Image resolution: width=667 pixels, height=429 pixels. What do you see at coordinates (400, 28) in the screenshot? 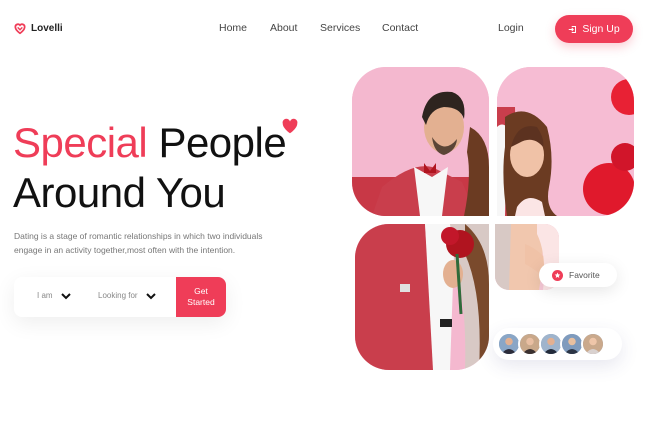
I see `nav-contact: Contact` at bounding box center [400, 28].